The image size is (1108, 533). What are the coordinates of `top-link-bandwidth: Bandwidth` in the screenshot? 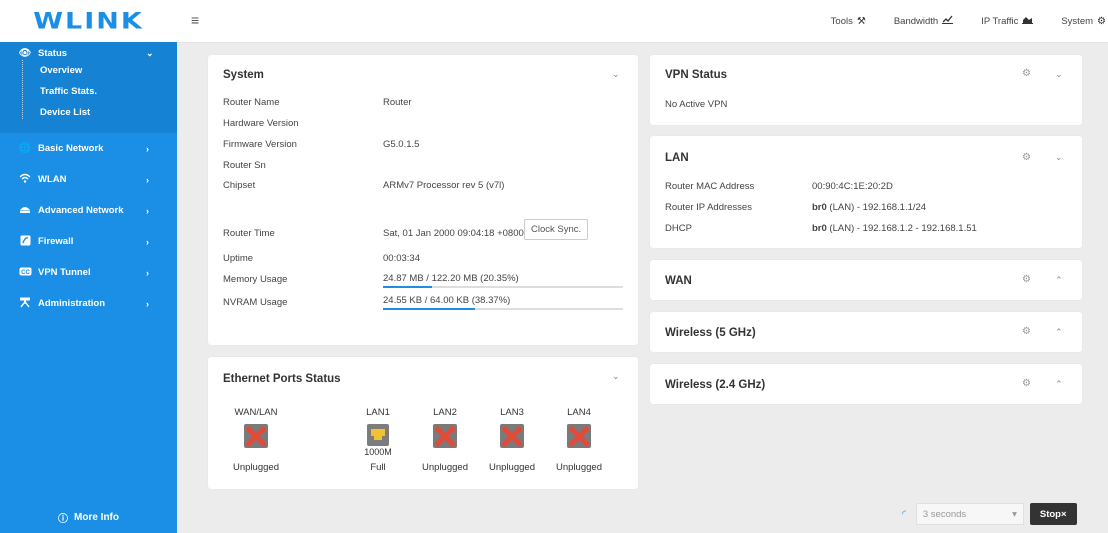 It's located at (923, 21).